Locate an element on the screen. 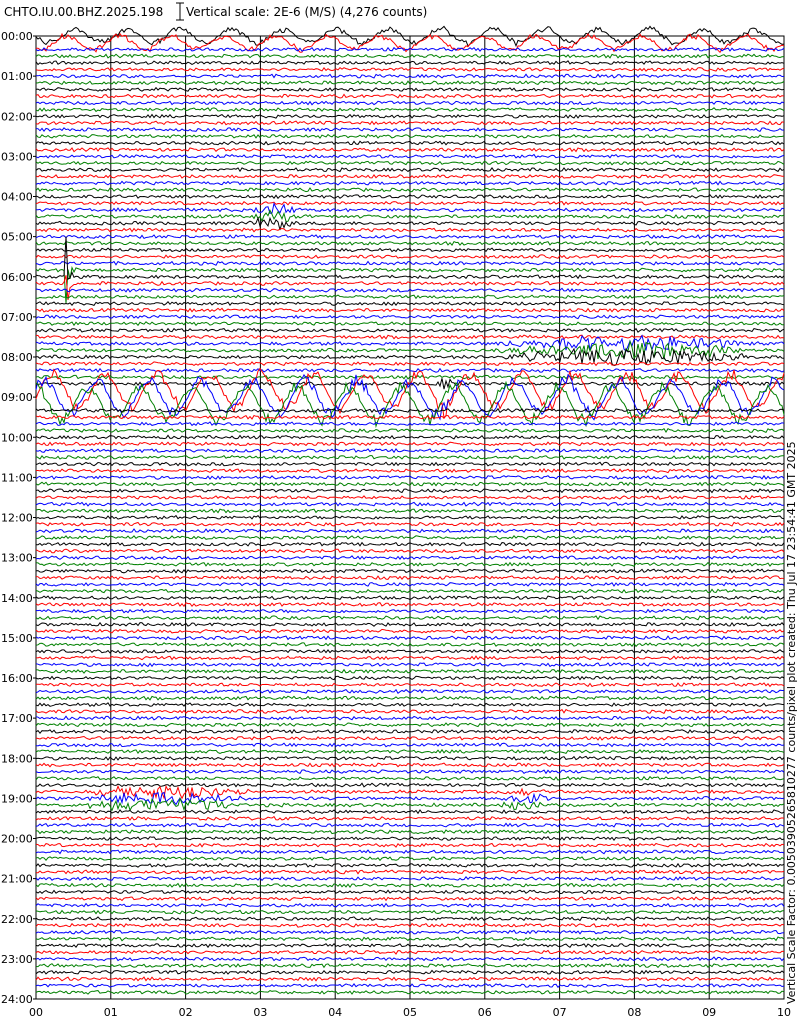  hour-tick-label: 21:00 is located at coordinates (17, 879).